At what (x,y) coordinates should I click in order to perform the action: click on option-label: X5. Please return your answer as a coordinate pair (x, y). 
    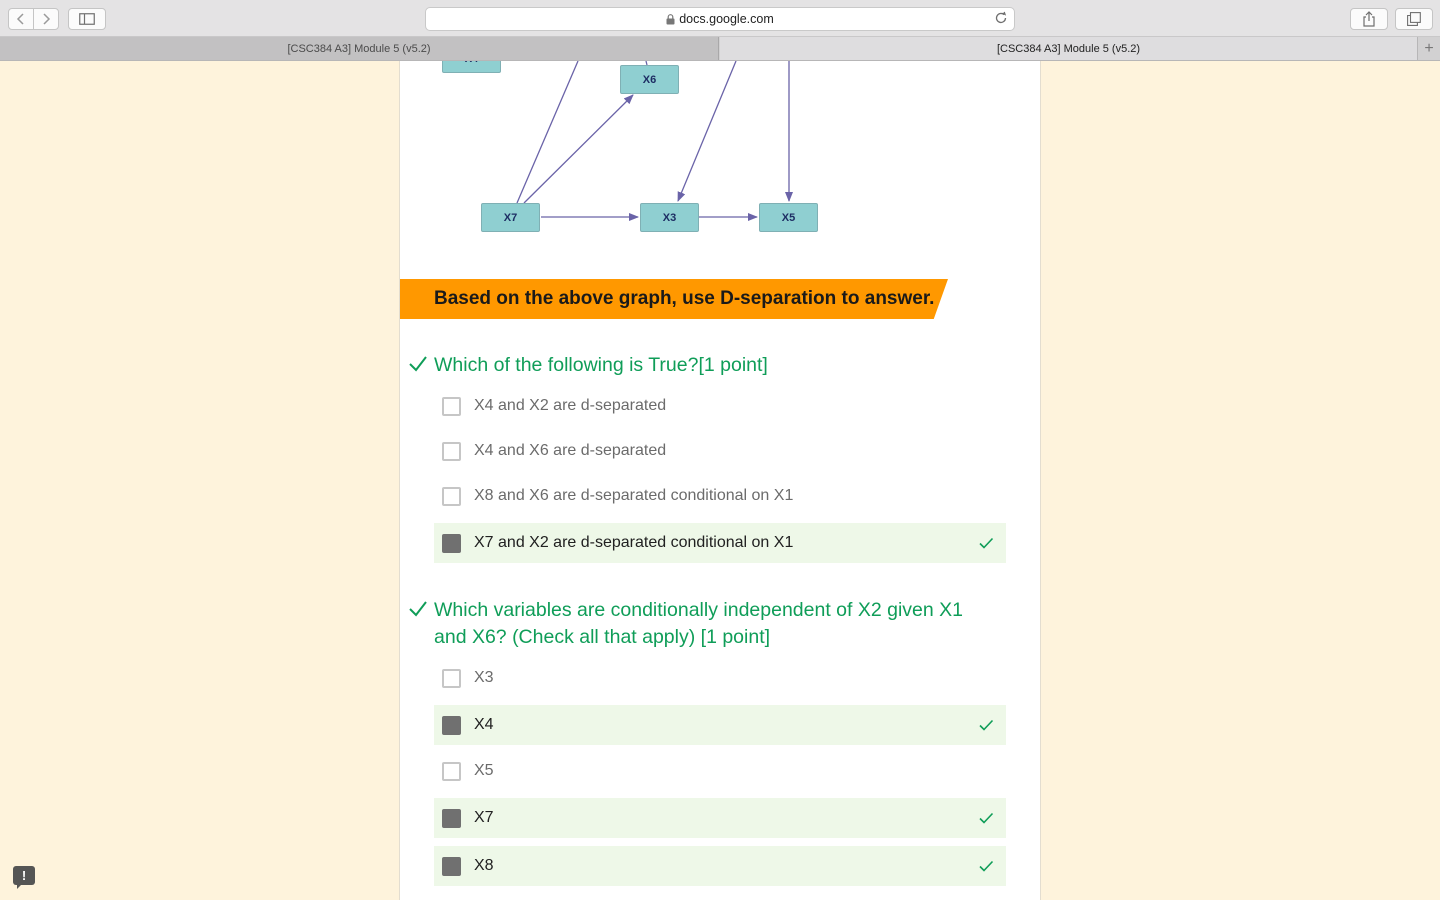
    Looking at the image, I should click on (484, 770).